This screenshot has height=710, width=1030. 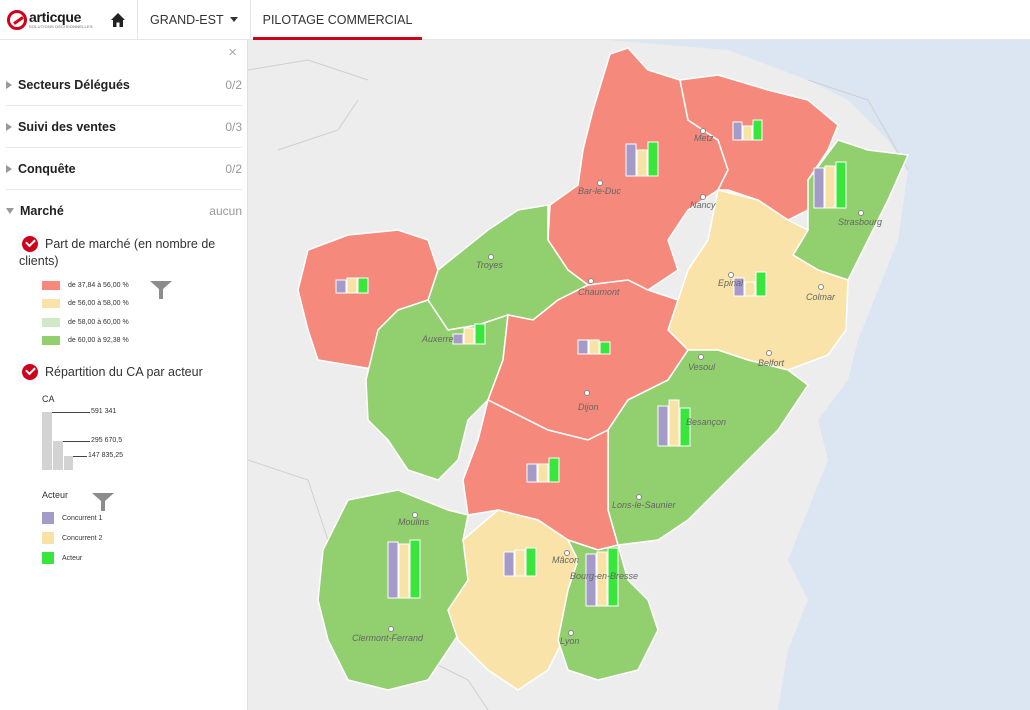 I want to click on city-label-chaumont: Chaumont, so click(x=599, y=292).